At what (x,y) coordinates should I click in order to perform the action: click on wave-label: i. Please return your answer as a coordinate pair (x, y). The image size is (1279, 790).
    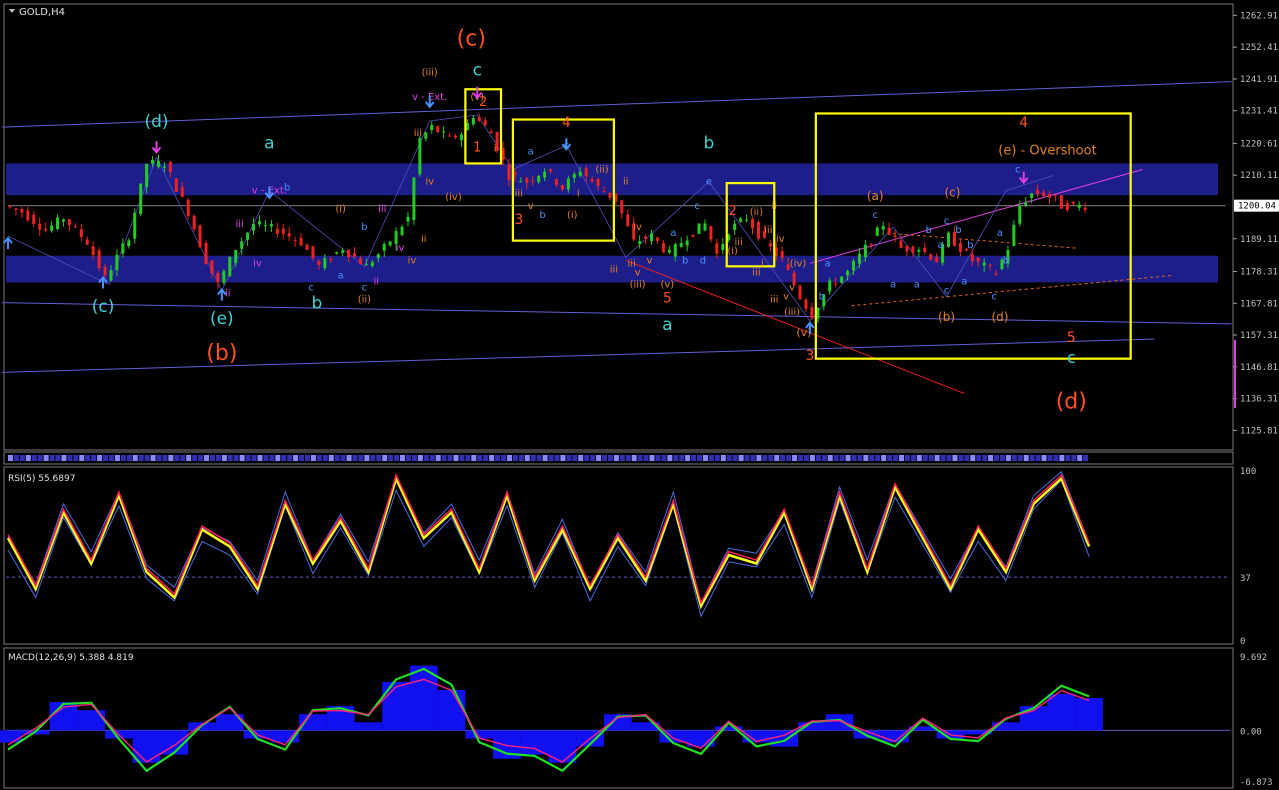
    Looking at the image, I should click on (578, 194).